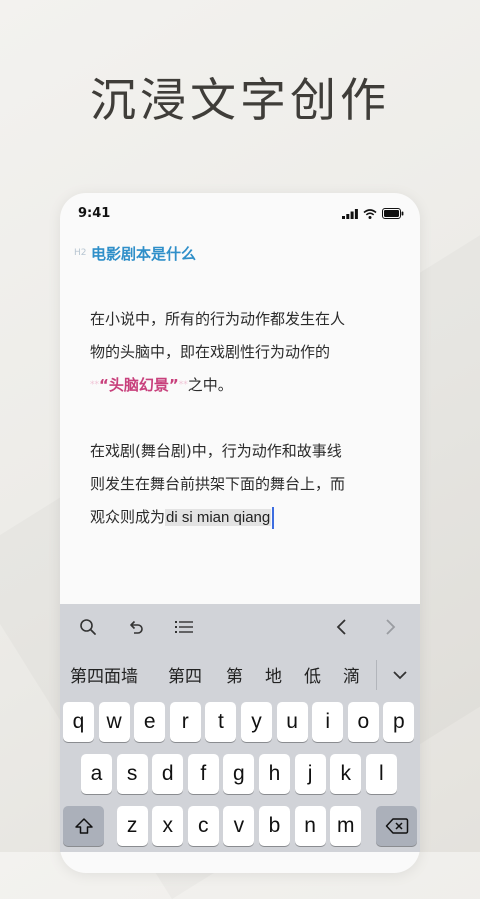 The image size is (480, 899). What do you see at coordinates (310, 774) in the screenshot?
I see `key-j: j` at bounding box center [310, 774].